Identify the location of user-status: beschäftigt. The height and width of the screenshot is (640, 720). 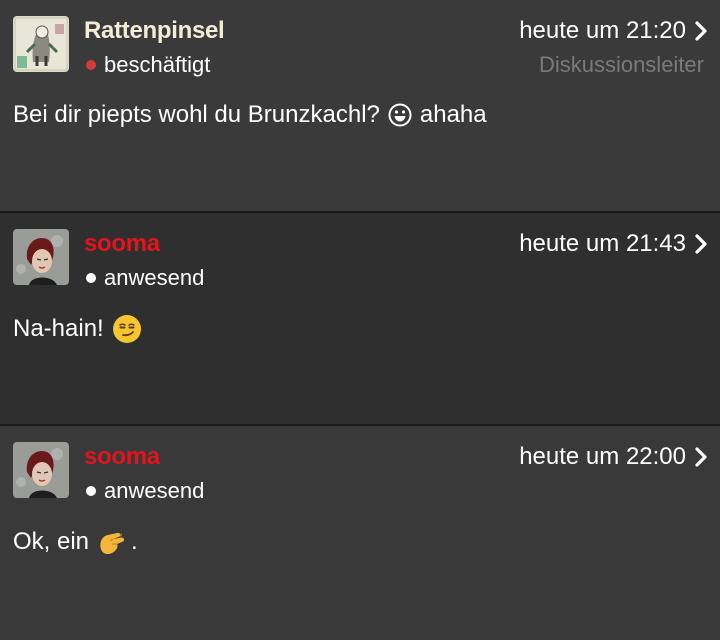
(148, 65).